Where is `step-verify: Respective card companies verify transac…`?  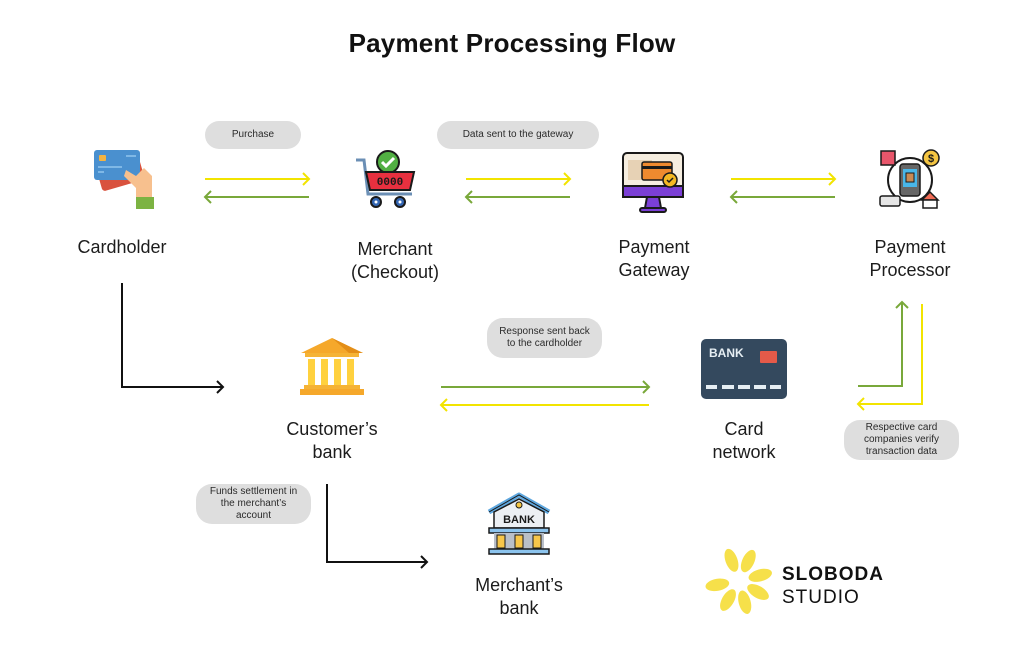 step-verify: Respective card companies verify transac… is located at coordinates (901, 440).